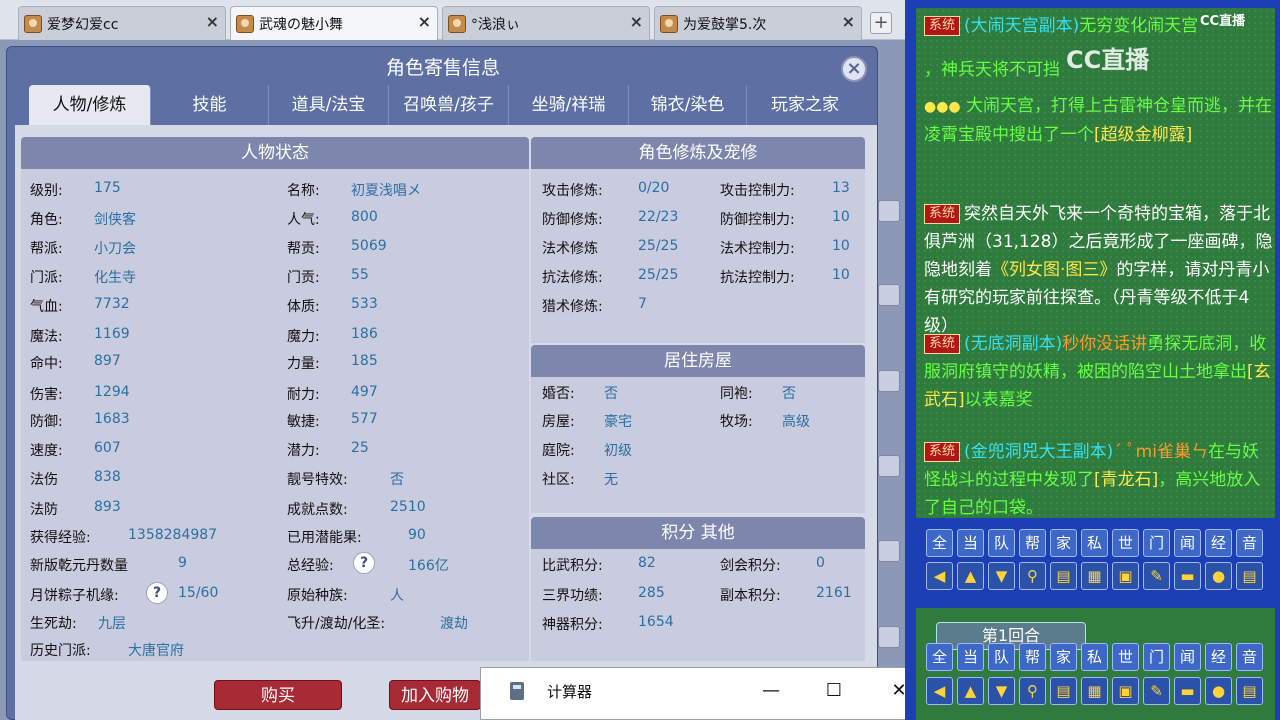 This screenshot has width=1280, height=720. I want to click on stat-label: 法伤, so click(44, 480).